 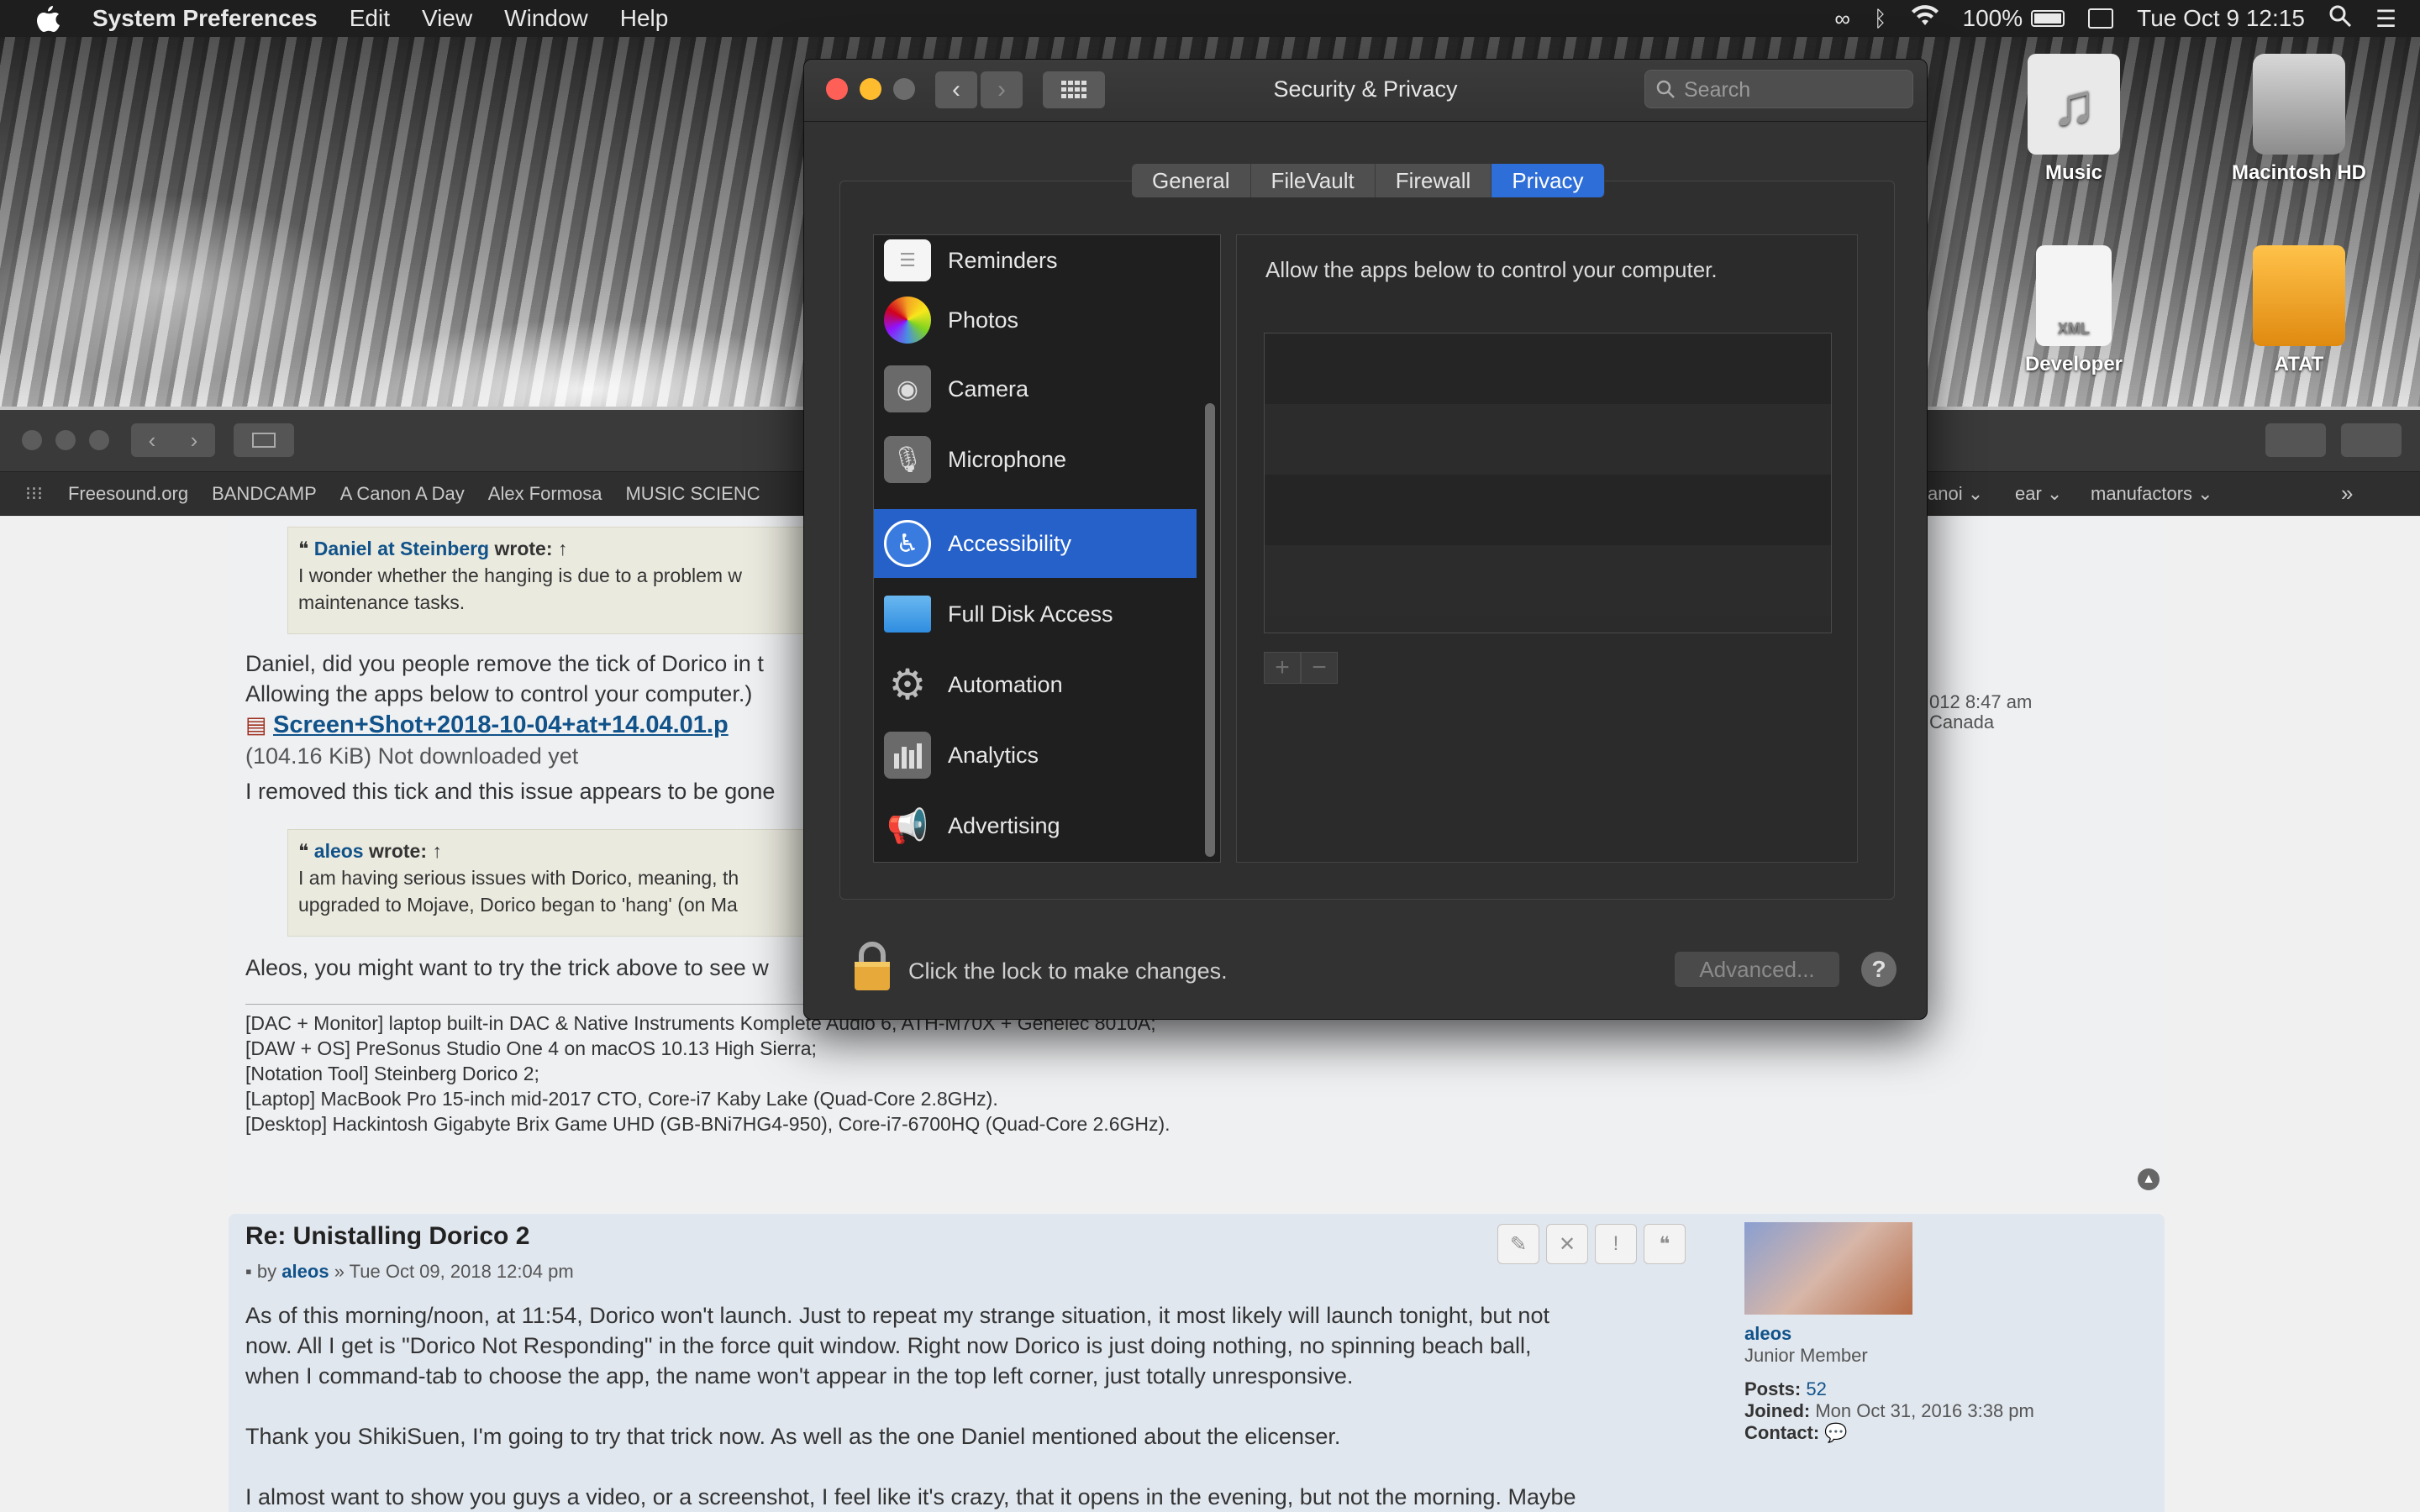 What do you see at coordinates (205, 18) in the screenshot?
I see `app-menu: System Preferences` at bounding box center [205, 18].